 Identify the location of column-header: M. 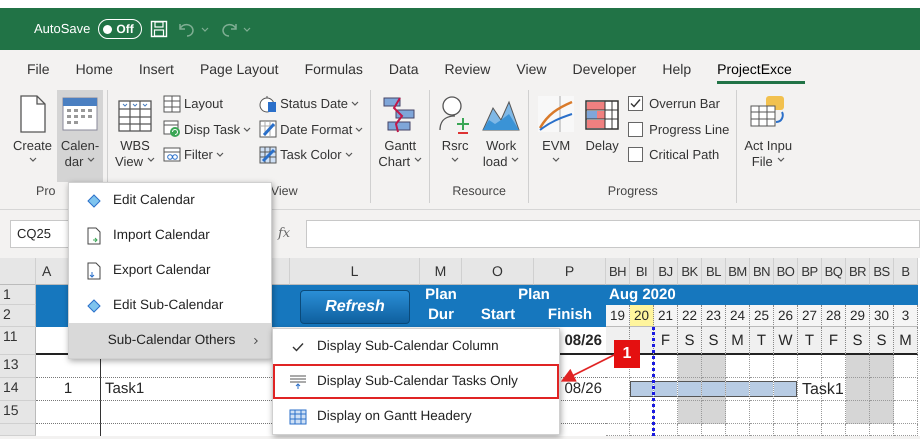
(441, 271).